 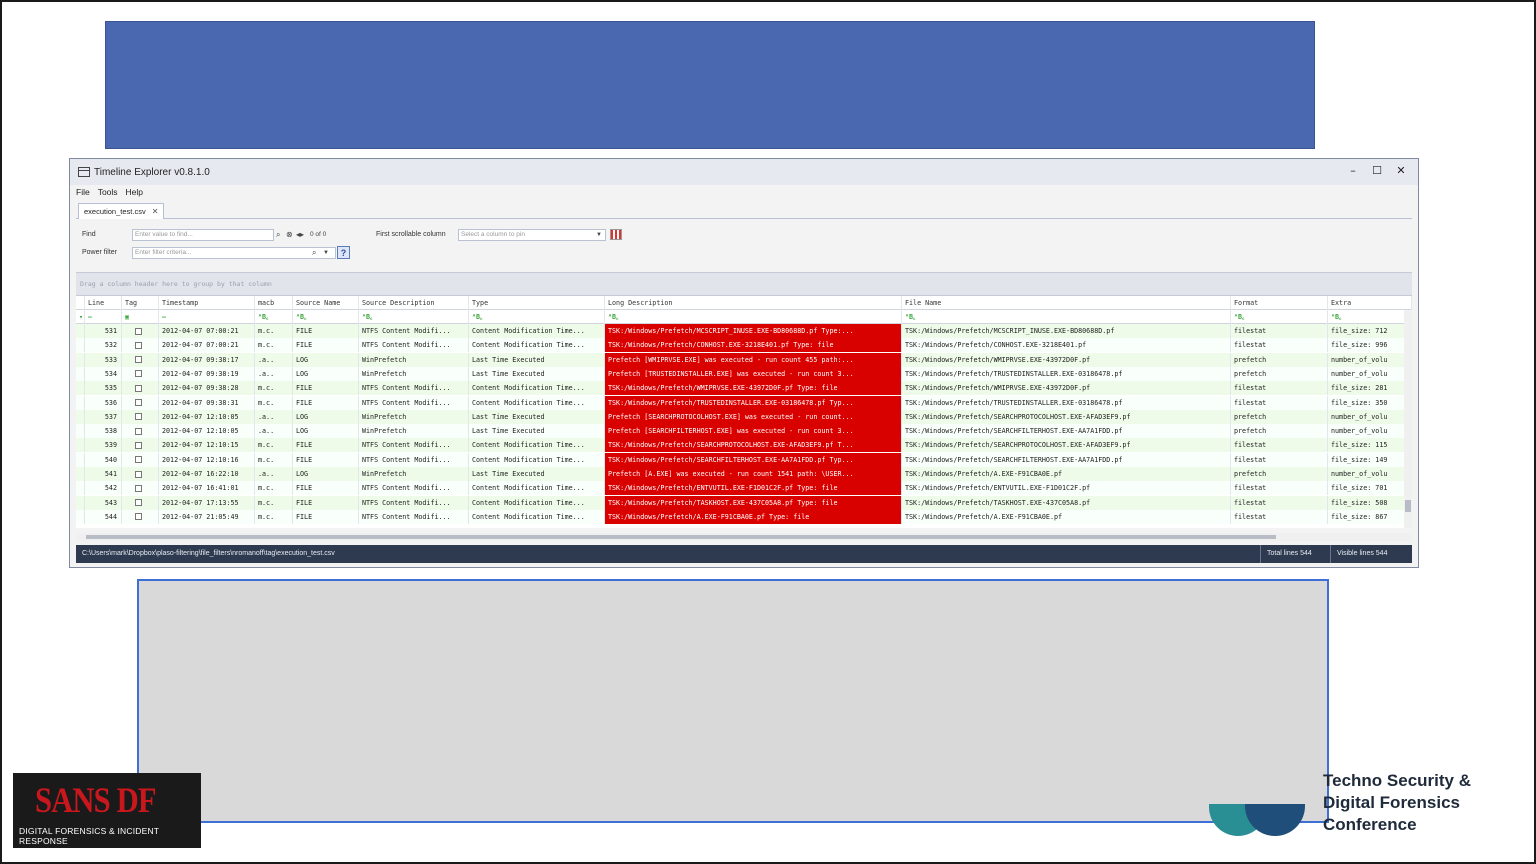 What do you see at coordinates (207, 303) in the screenshot?
I see `column-header-timestamp: Timestamp` at bounding box center [207, 303].